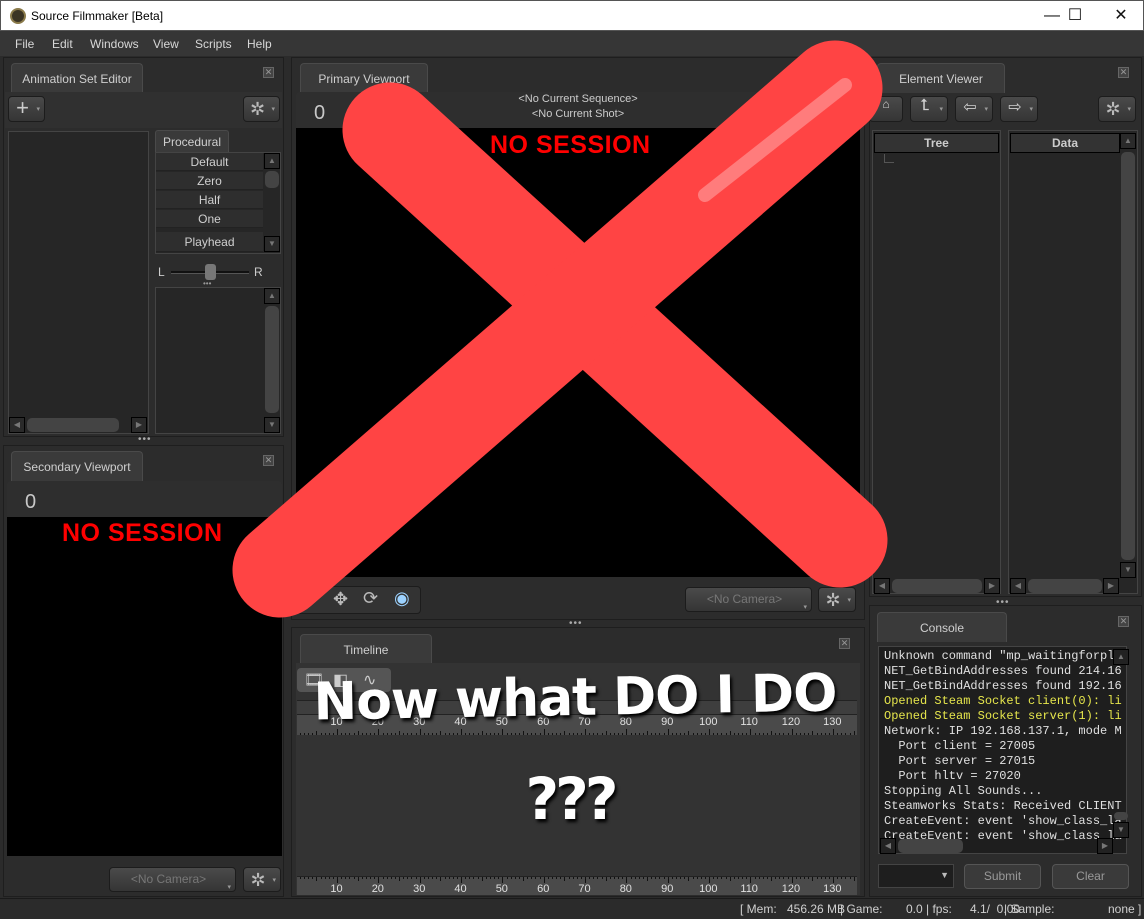 The width and height of the screenshot is (1144, 919). I want to click on submit-button: Submit, so click(1002, 876).